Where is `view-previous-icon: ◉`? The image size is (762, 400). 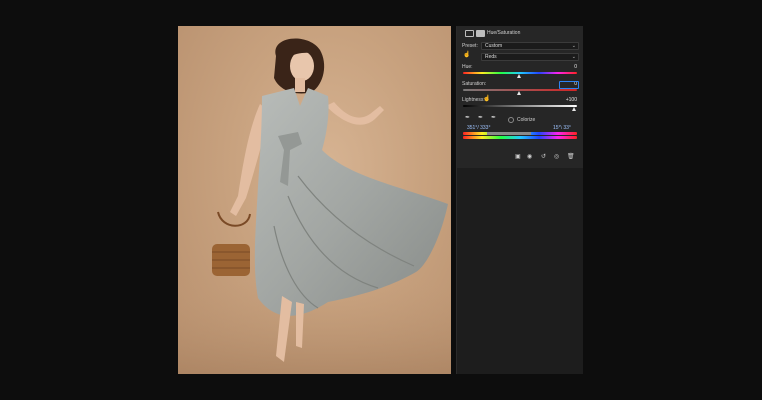 view-previous-icon: ◉ is located at coordinates (529, 157).